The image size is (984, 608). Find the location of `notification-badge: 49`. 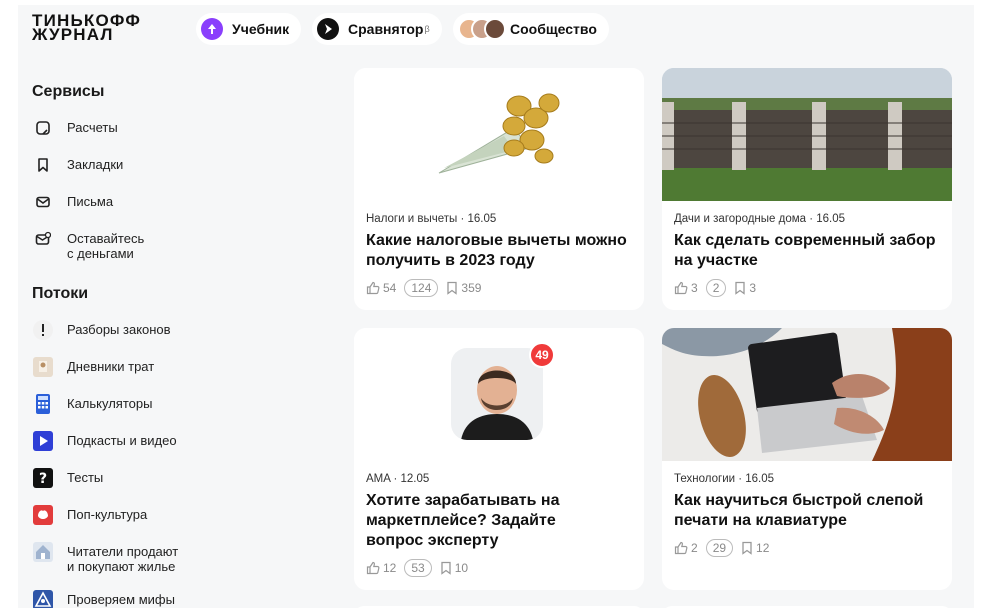

notification-badge: 49 is located at coordinates (542, 355).